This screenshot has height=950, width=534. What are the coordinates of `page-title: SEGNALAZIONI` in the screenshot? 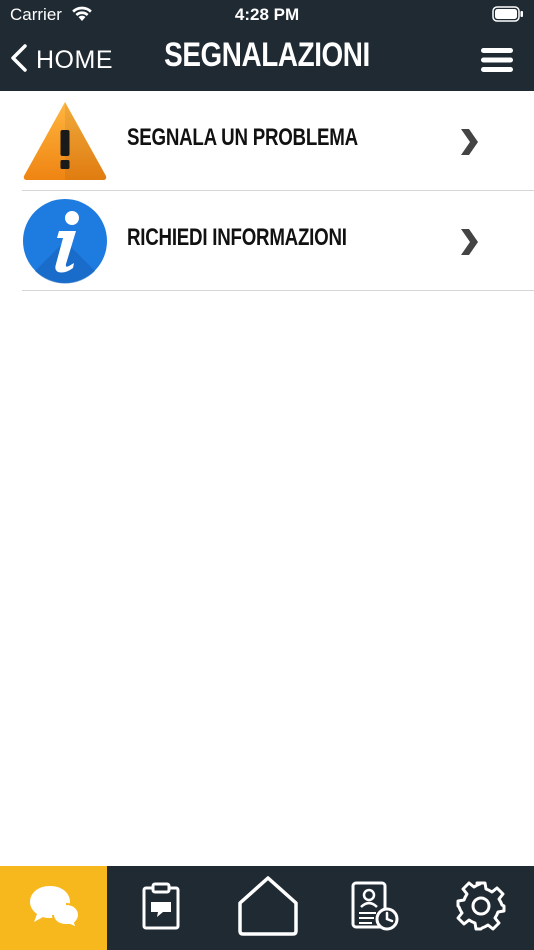 It's located at (267, 55).